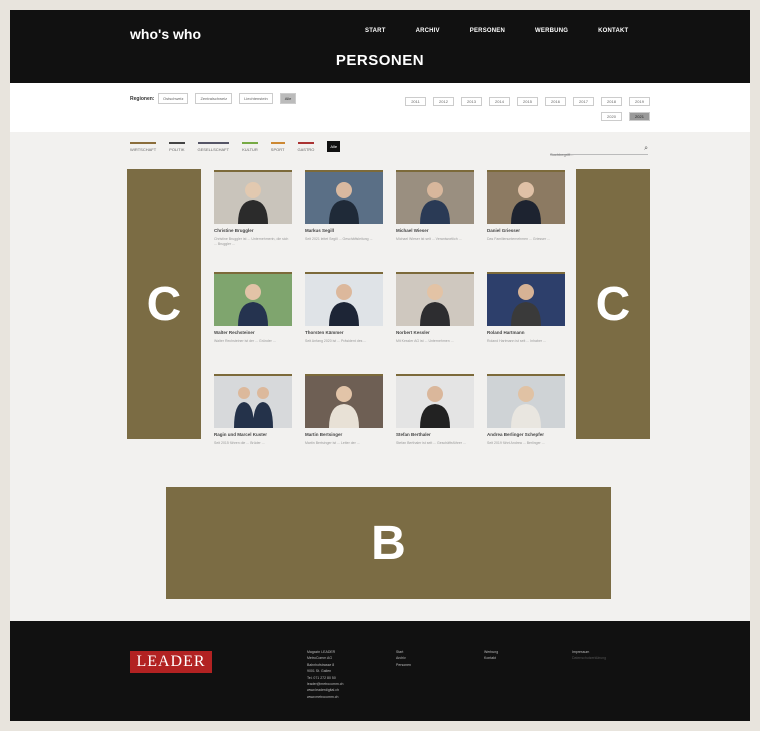 This screenshot has width=760, height=731. What do you see at coordinates (471, 101) in the screenshot?
I see `year-button: 2013` at bounding box center [471, 101].